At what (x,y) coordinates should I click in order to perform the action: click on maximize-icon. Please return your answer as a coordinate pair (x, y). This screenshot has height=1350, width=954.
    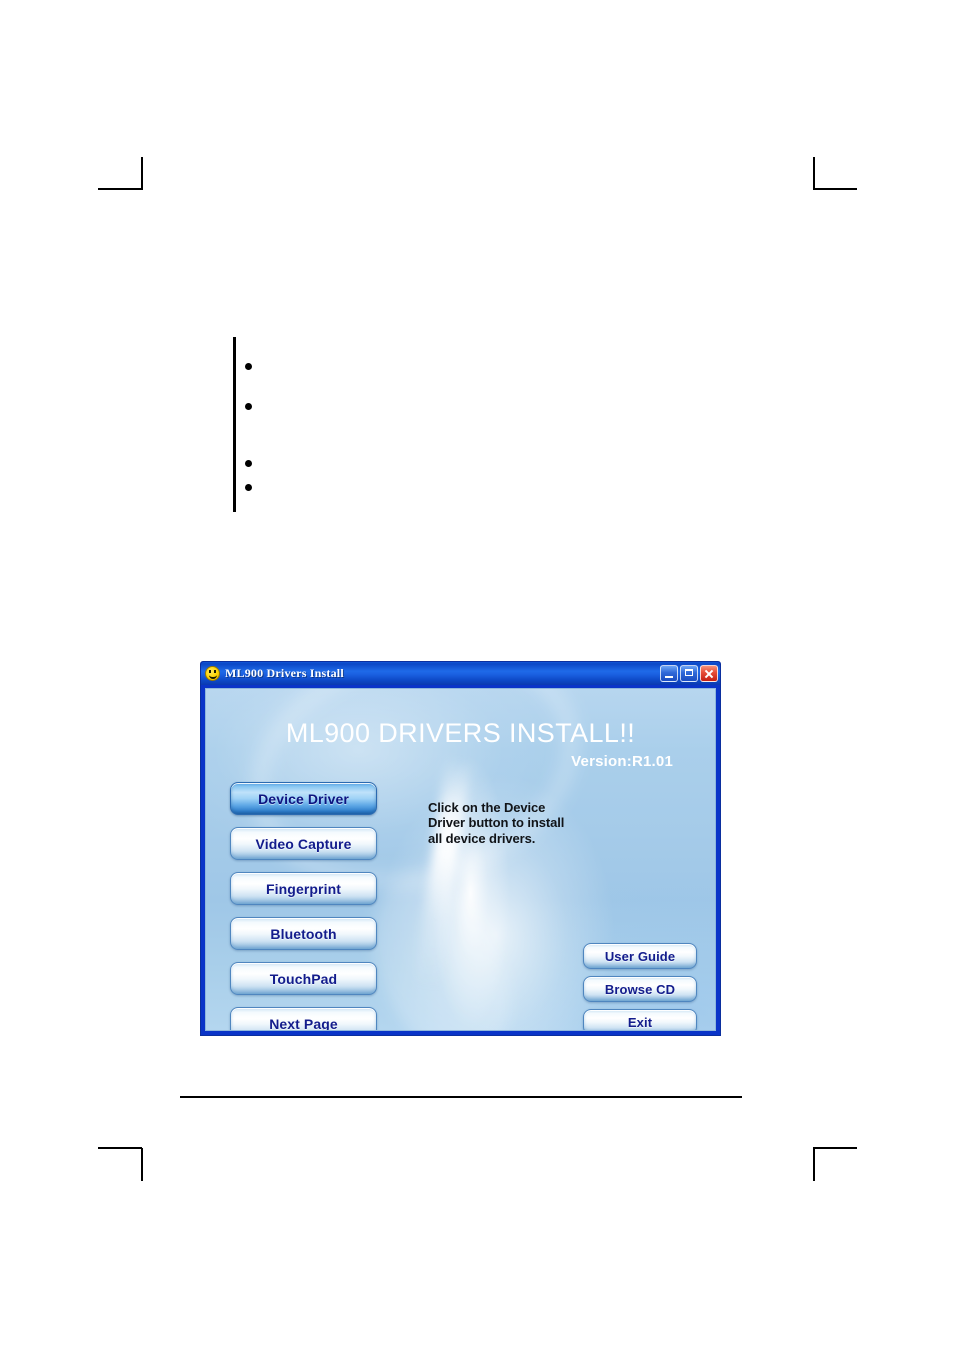
    Looking at the image, I should click on (689, 672).